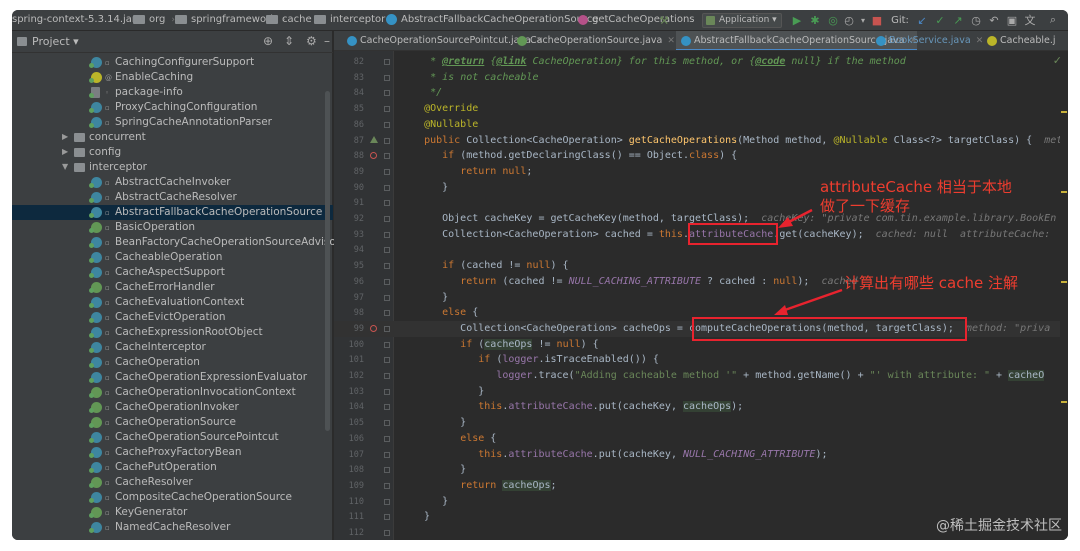  I want to click on annotation-note-computecacheoperations: 计算出有哪些 cache 注解, so click(931, 283).